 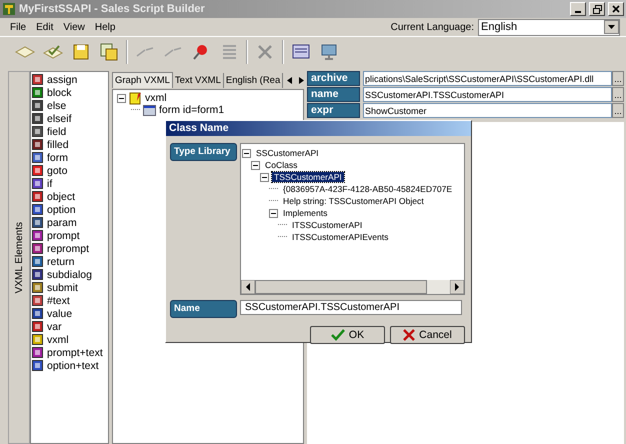 I want to click on tree-item: form id=form1, so click(x=191, y=110).